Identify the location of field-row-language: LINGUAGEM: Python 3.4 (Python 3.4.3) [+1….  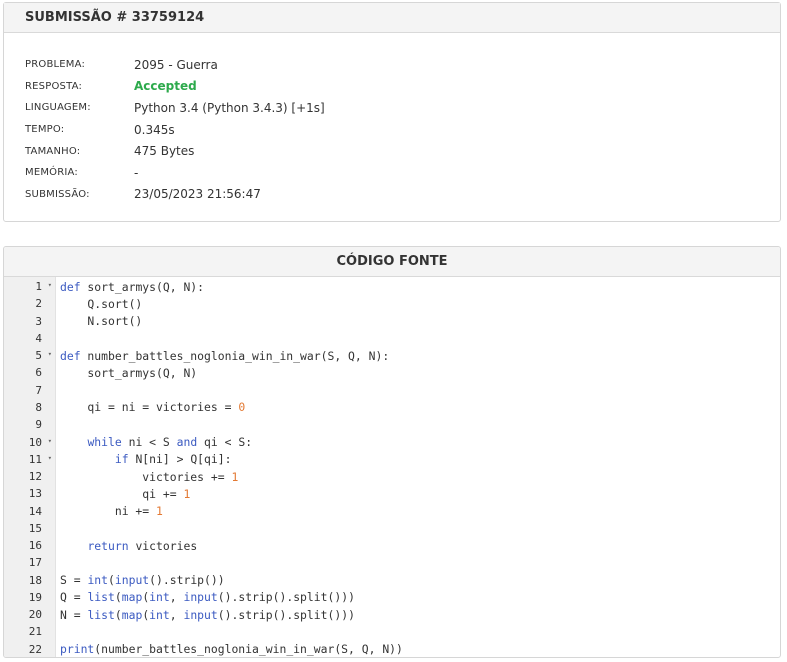
(175, 108).